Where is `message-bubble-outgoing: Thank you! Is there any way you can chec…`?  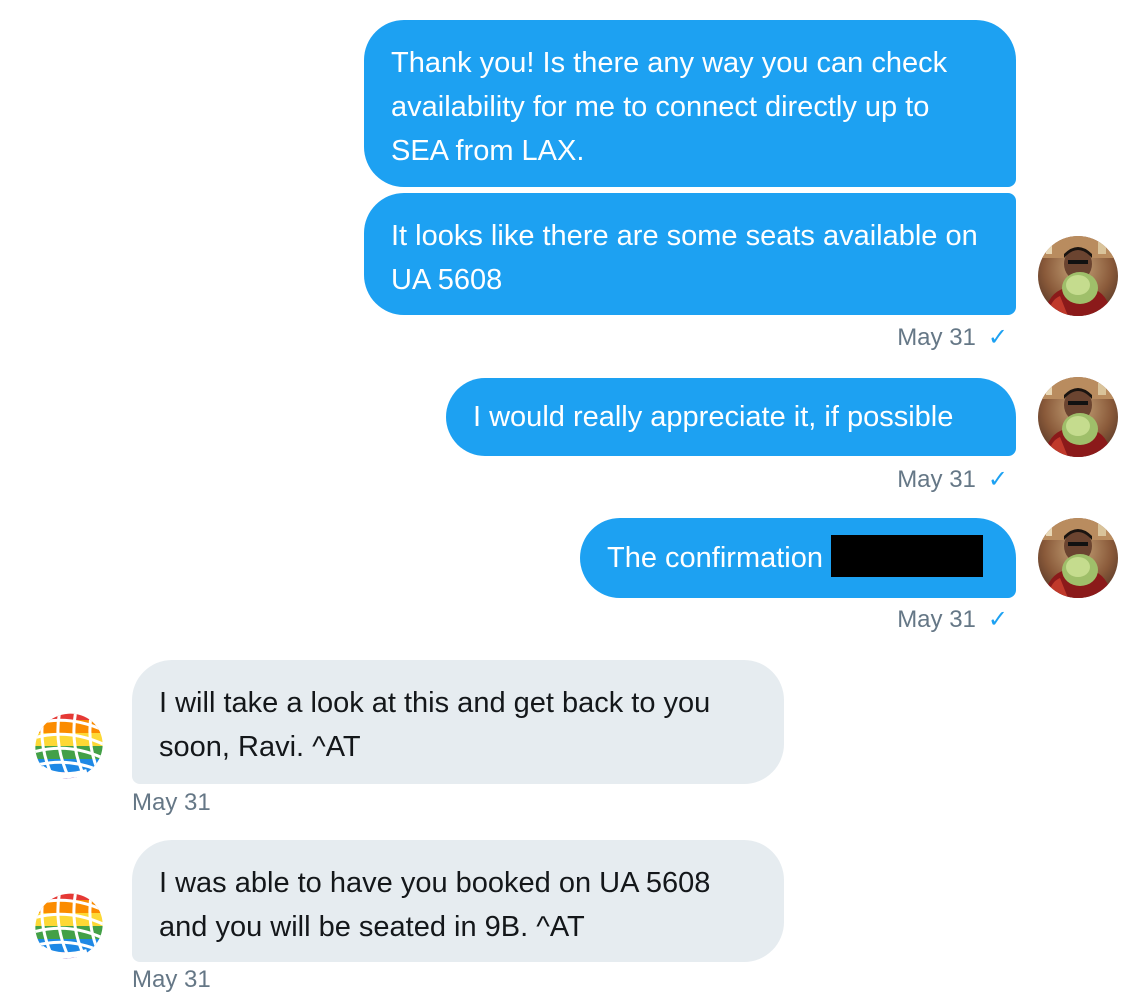 message-bubble-outgoing: Thank you! Is there any way you can chec… is located at coordinates (690, 103).